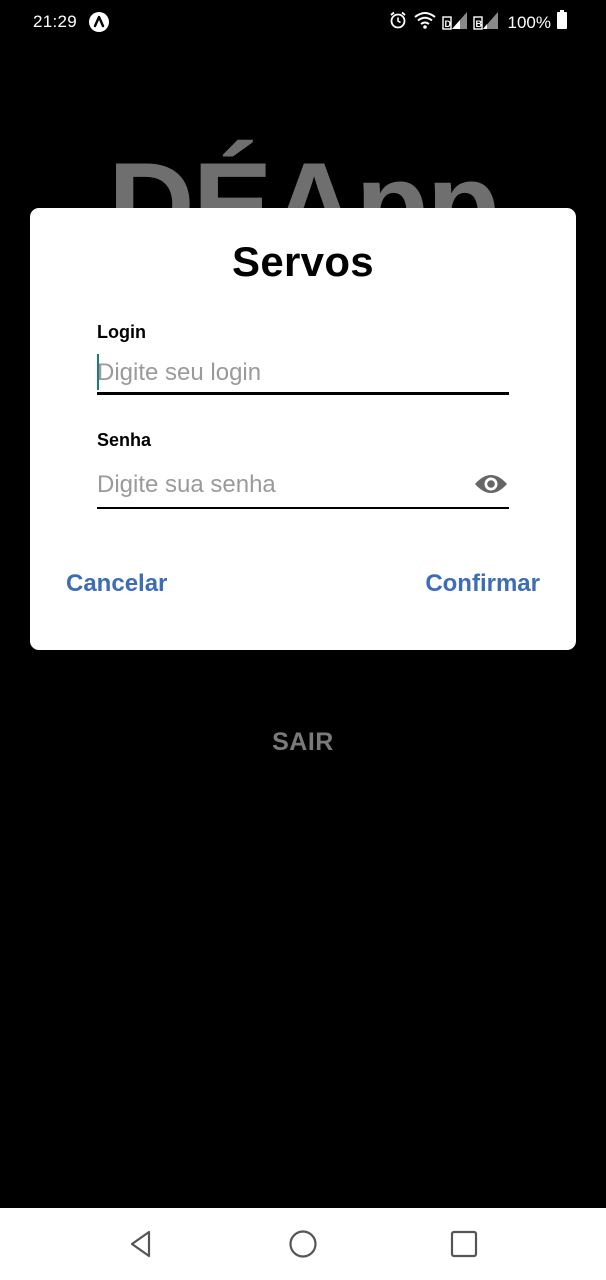 This screenshot has height=1280, width=606. I want to click on password-underline, so click(303, 508).